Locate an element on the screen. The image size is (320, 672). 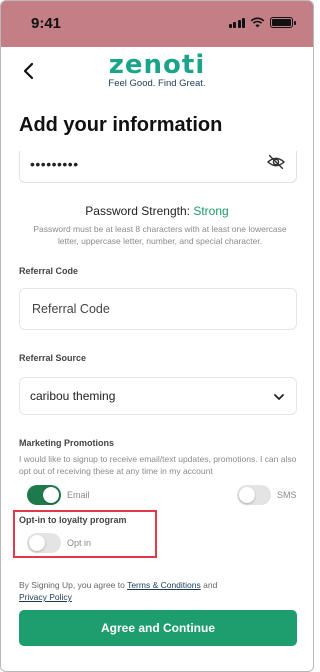
loyalty-optin-label: Opt in is located at coordinates (79, 543).